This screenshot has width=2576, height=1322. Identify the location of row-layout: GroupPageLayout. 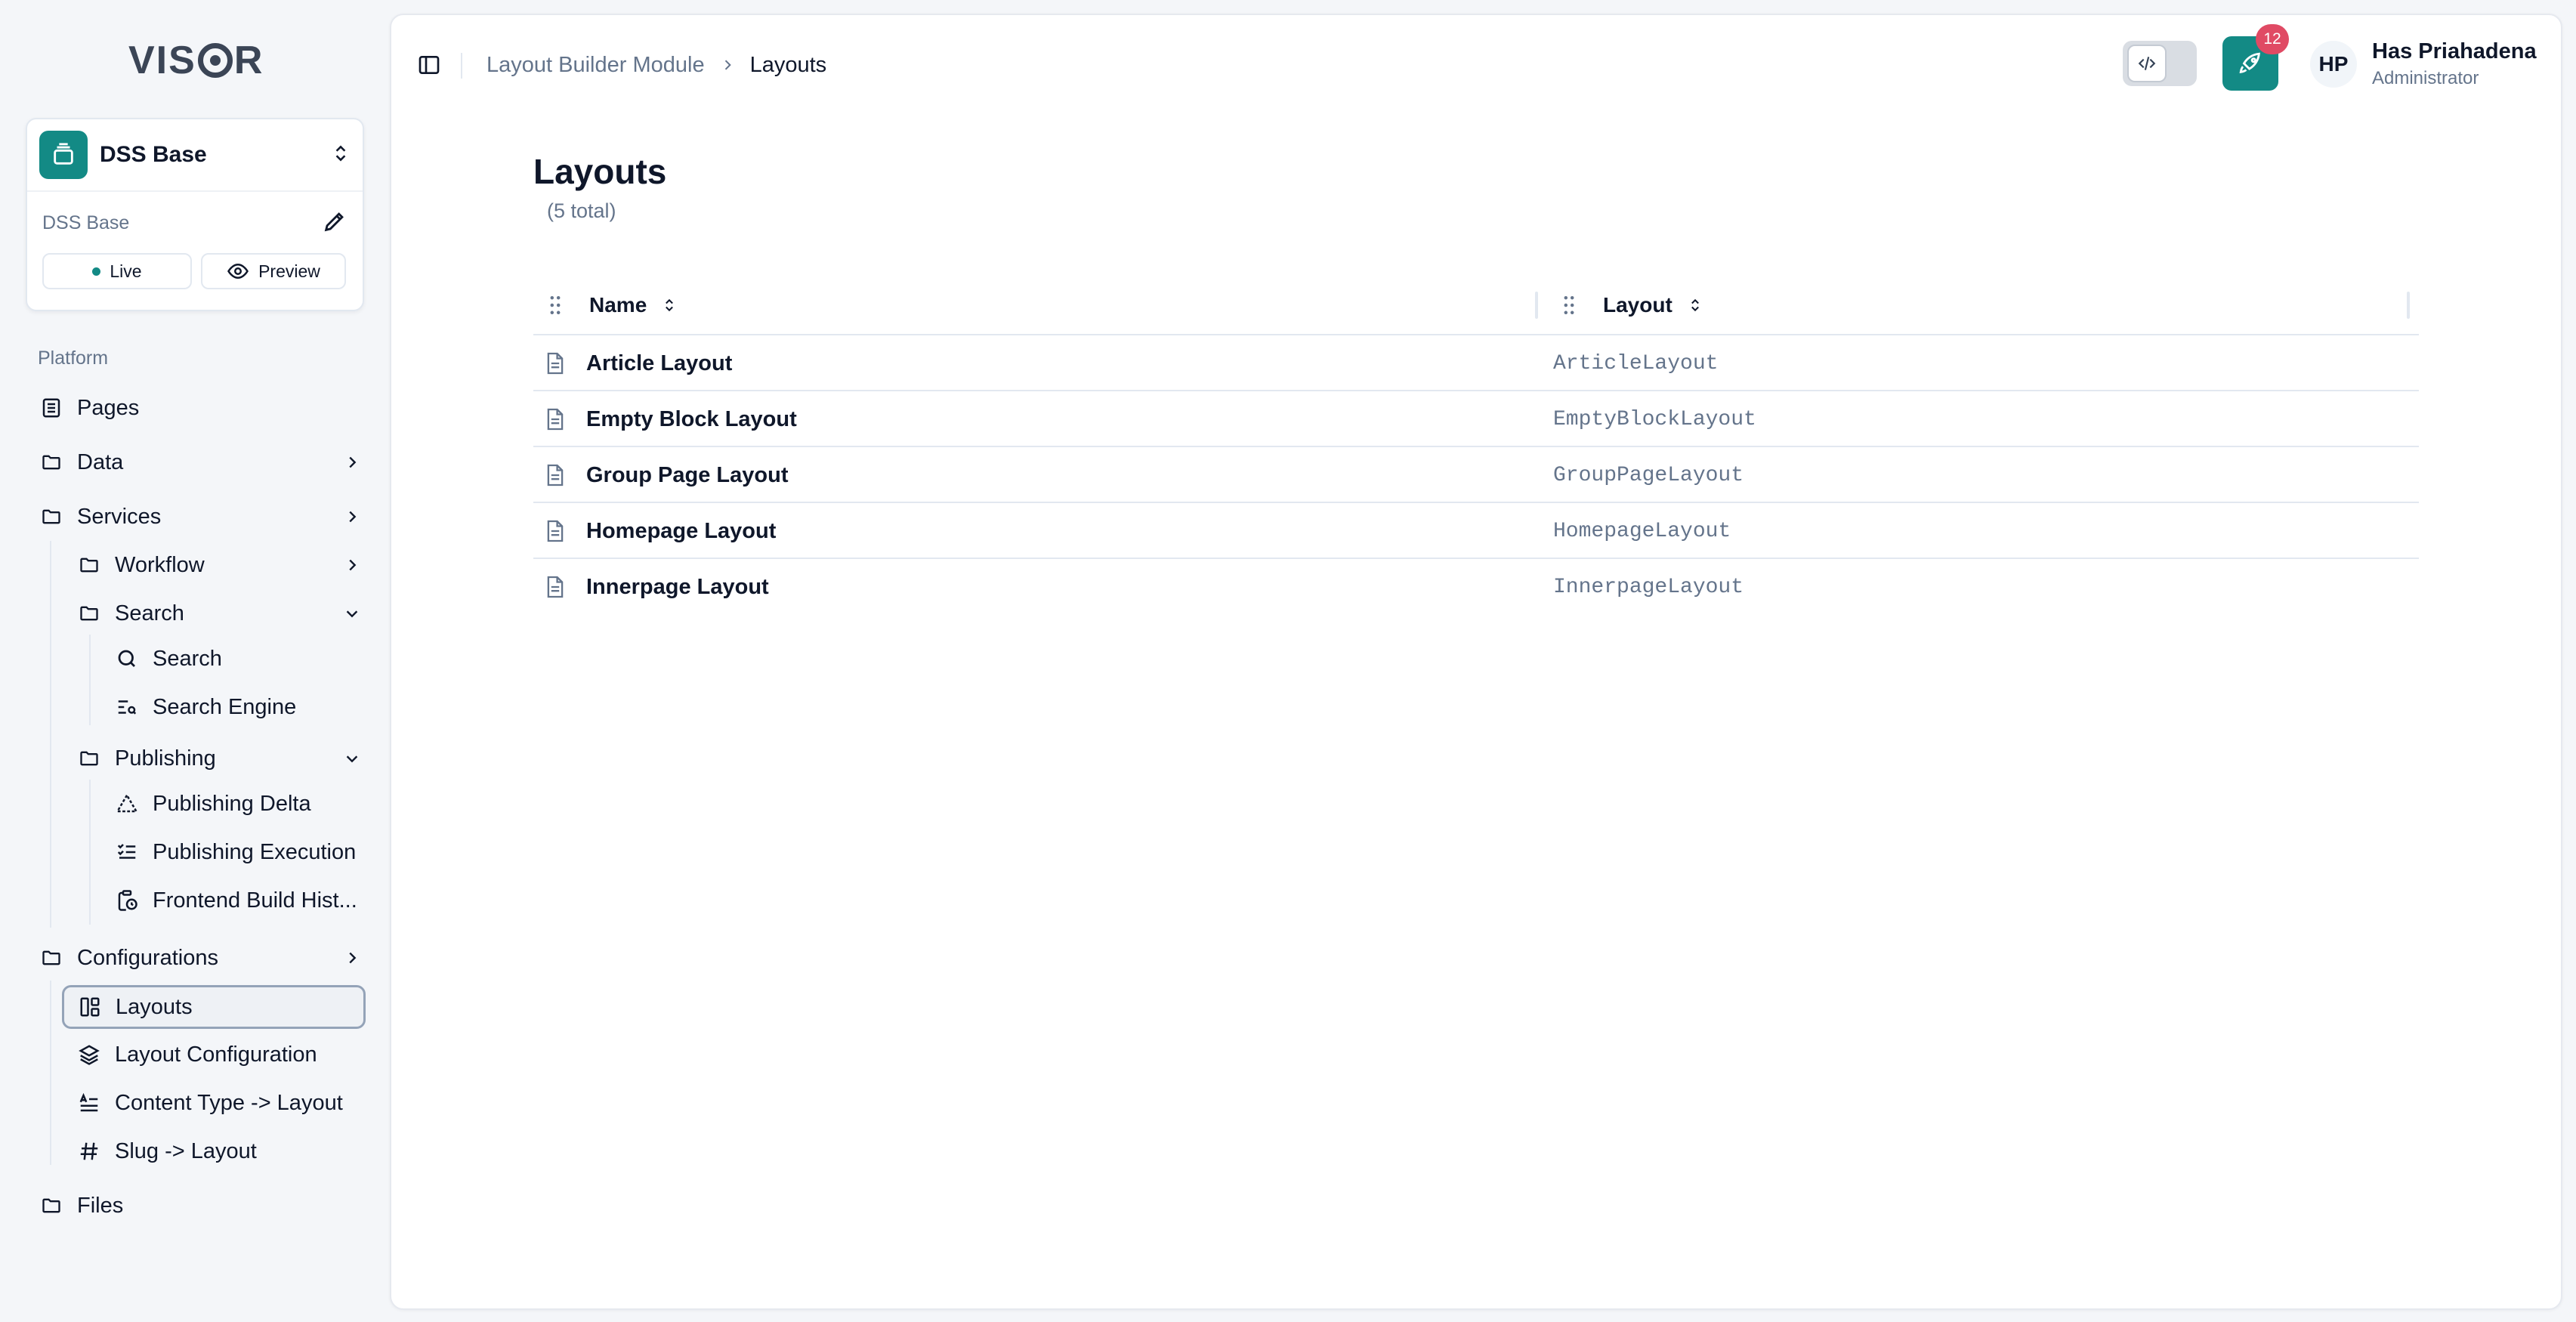
(1648, 475).